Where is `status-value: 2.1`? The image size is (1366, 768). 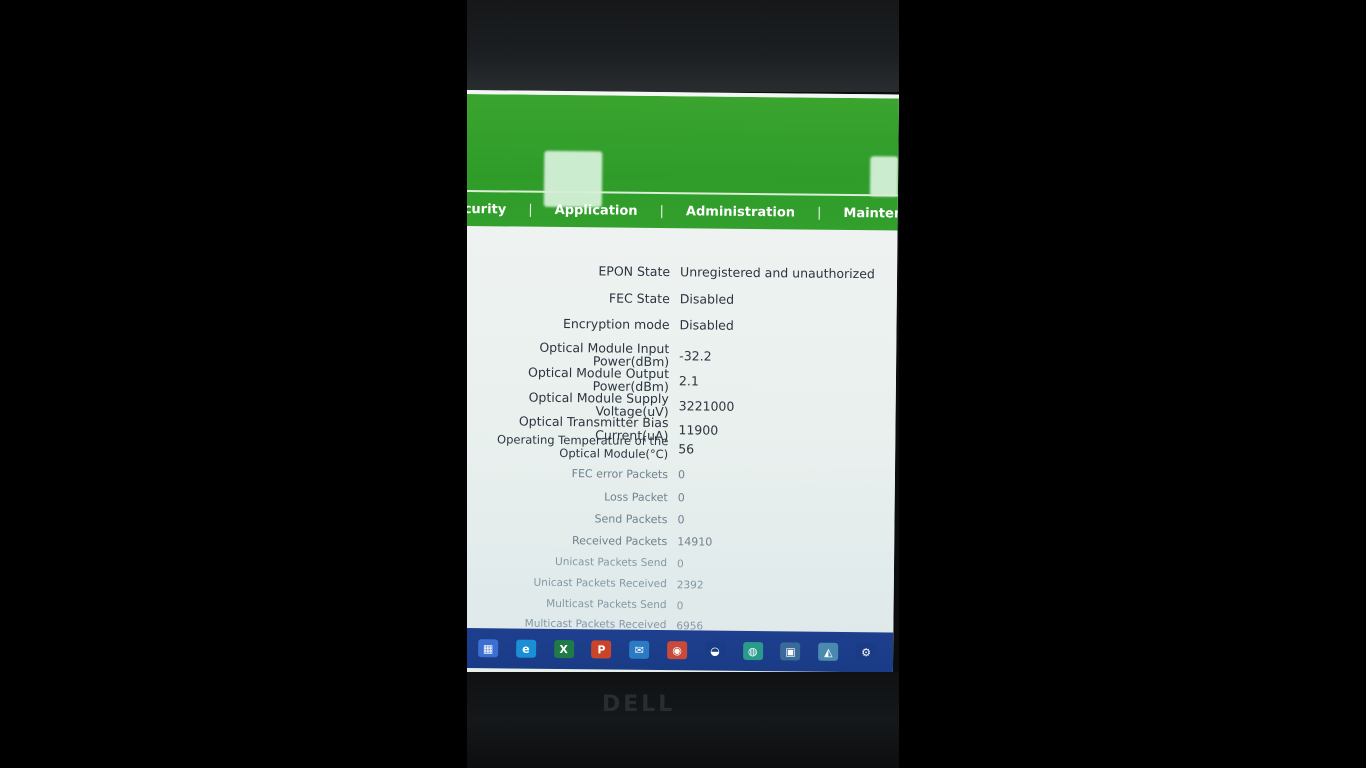
status-value: 2.1 is located at coordinates (688, 380).